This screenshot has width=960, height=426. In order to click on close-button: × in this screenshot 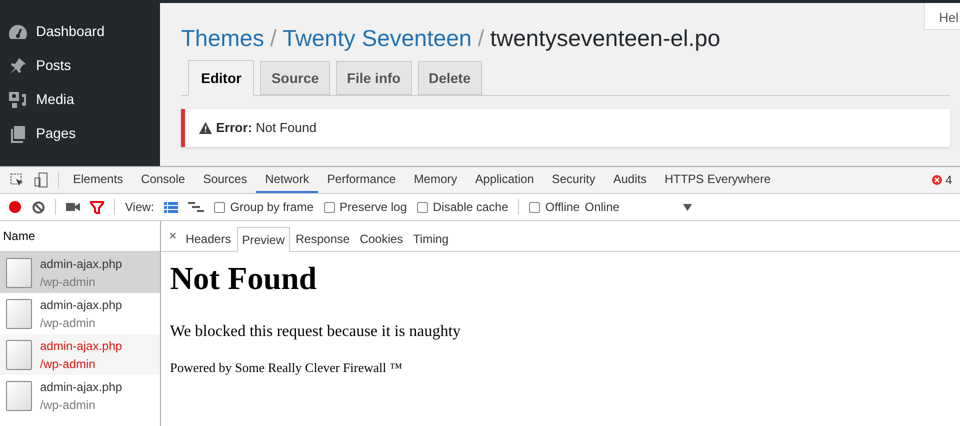, I will do `click(173, 236)`.